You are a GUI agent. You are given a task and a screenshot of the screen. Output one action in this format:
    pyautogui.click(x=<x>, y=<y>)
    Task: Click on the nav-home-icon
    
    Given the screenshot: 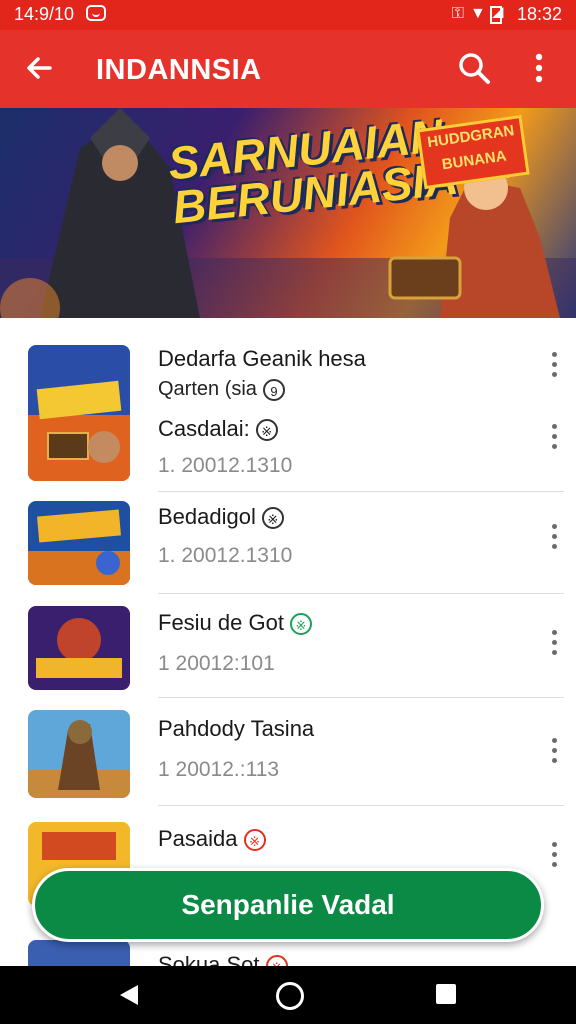 What is the action you would take?
    pyautogui.click(x=290, y=996)
    